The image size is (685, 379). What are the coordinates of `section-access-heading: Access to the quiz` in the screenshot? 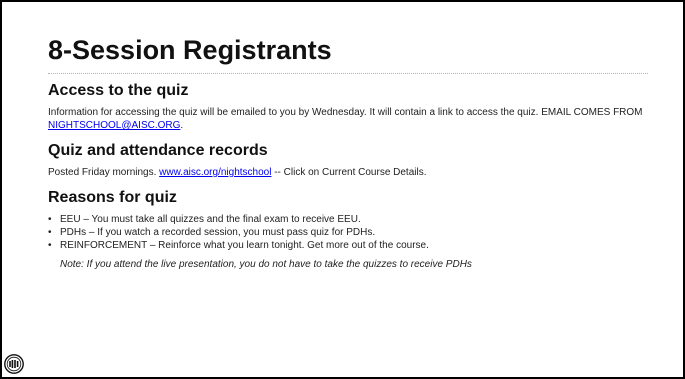 It's located at (118, 90).